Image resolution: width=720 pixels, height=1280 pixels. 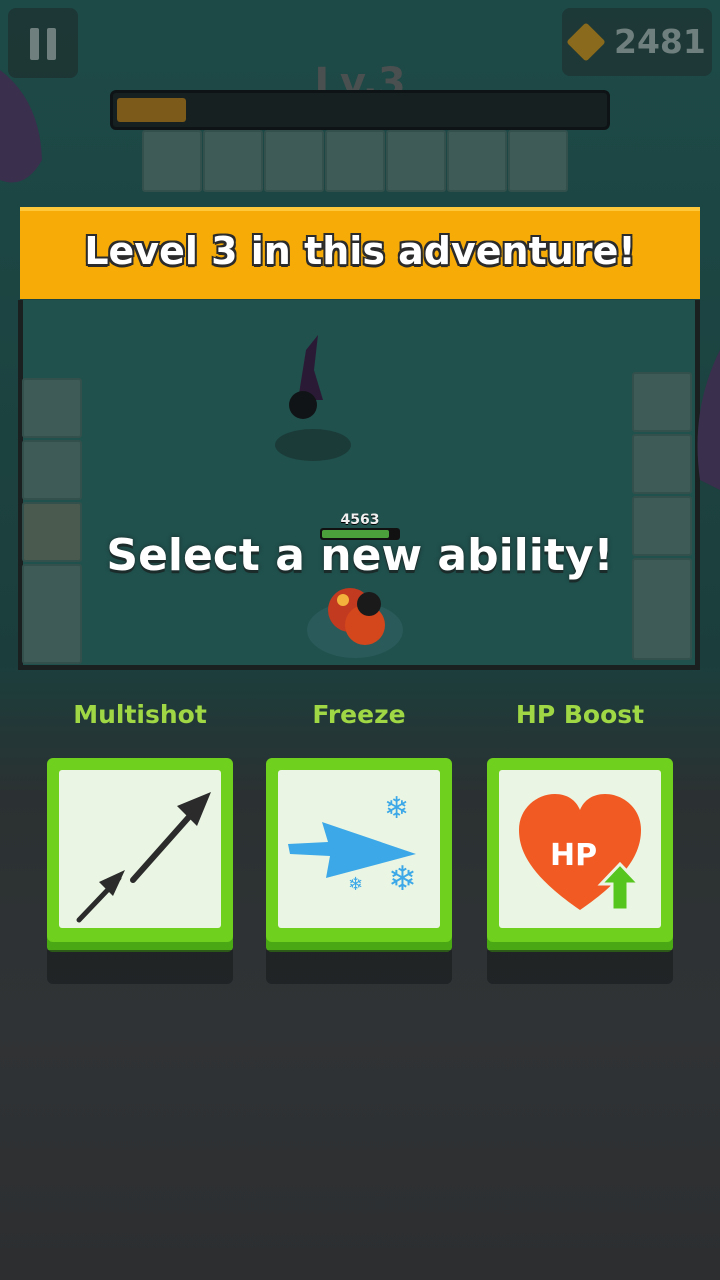 What do you see at coordinates (352, 845) in the screenshot?
I see `freeze-arrow-icon: ❄ ❄ ❄` at bounding box center [352, 845].